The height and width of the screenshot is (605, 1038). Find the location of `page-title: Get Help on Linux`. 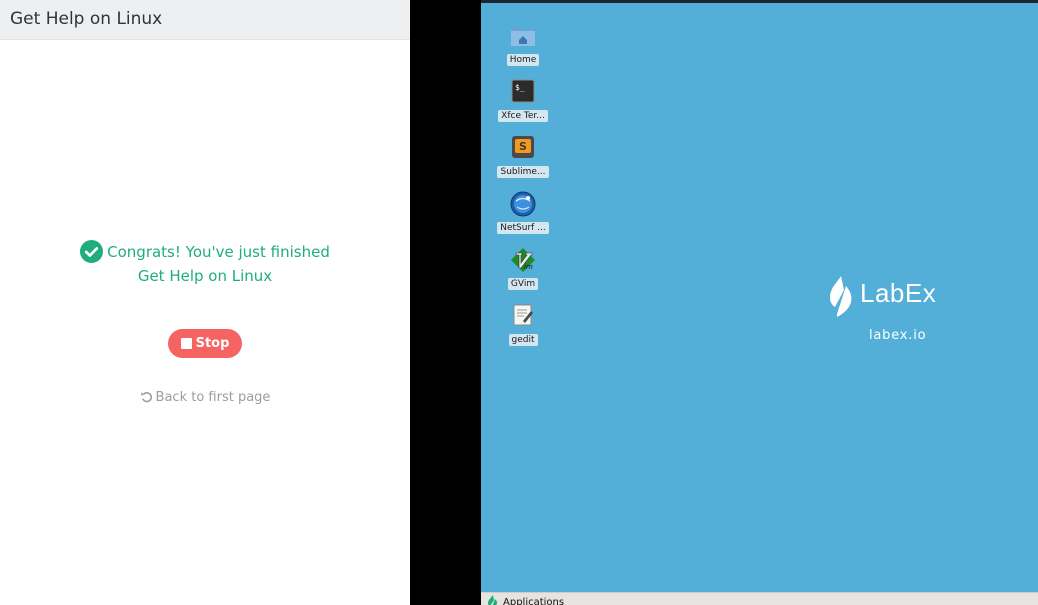

page-title: Get Help on Linux is located at coordinates (86, 19).